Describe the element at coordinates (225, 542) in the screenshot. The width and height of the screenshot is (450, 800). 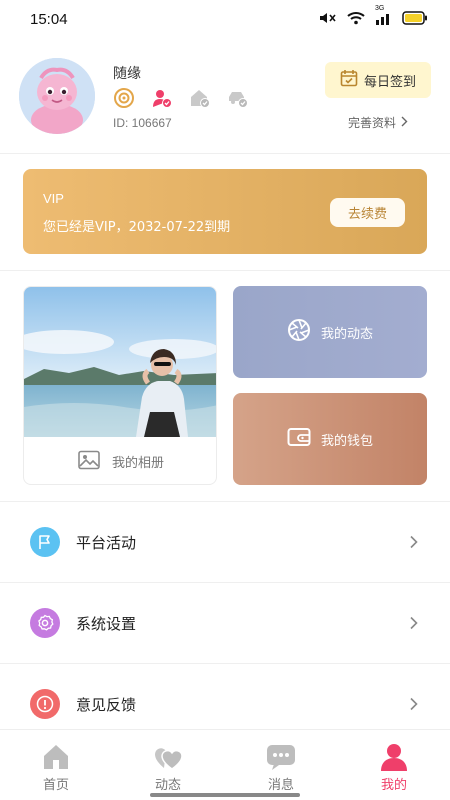
I see `menu-item-platform-activities: 平台活动` at that location.